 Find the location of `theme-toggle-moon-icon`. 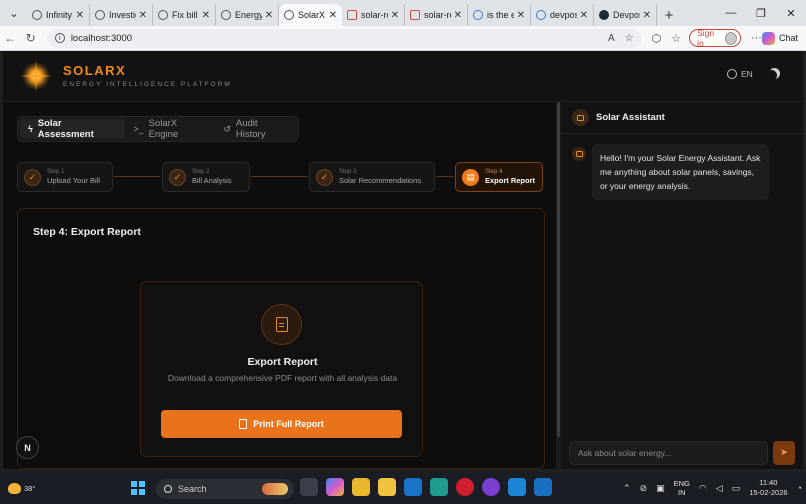

theme-toggle-moon-icon is located at coordinates (774, 73).